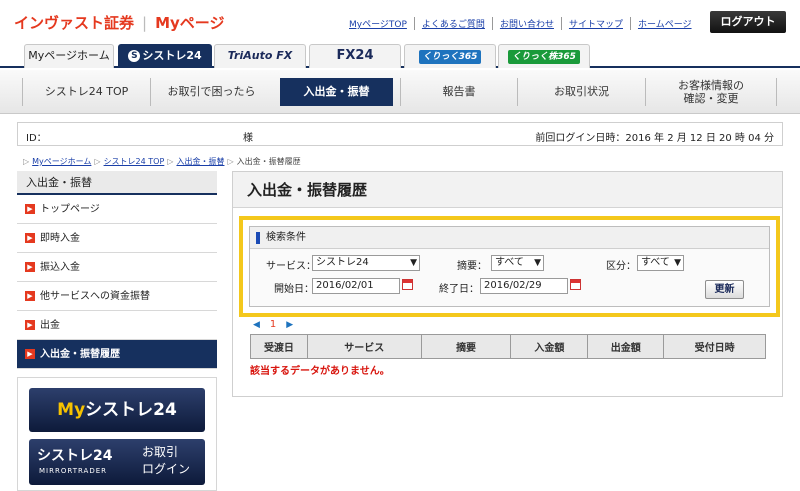 This screenshot has height=491, width=800. What do you see at coordinates (75, 456) in the screenshot?
I see `banner2-title: シストレ24` at bounding box center [75, 456].